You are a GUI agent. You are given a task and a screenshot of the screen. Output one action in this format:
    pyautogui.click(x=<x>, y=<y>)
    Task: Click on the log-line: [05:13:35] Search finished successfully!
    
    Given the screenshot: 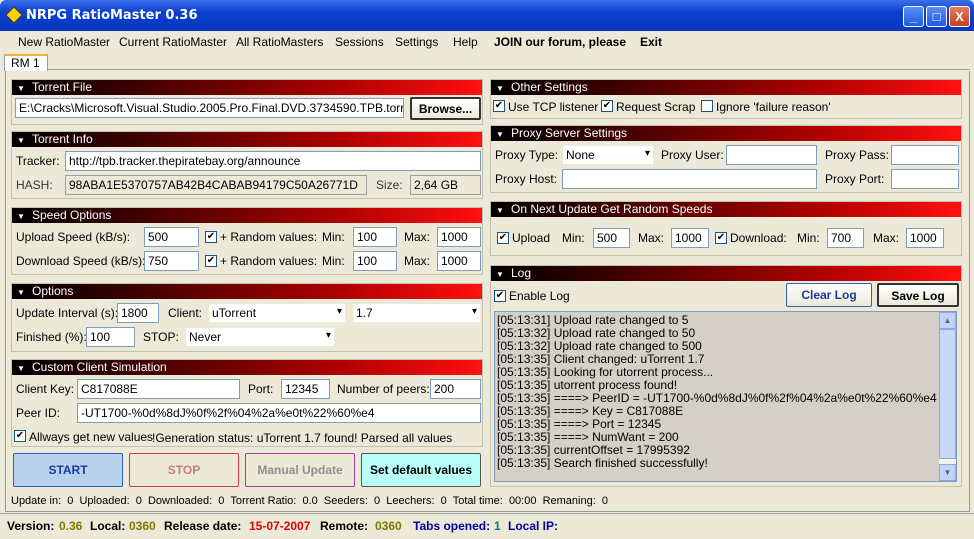 What is the action you would take?
    pyautogui.click(x=602, y=463)
    